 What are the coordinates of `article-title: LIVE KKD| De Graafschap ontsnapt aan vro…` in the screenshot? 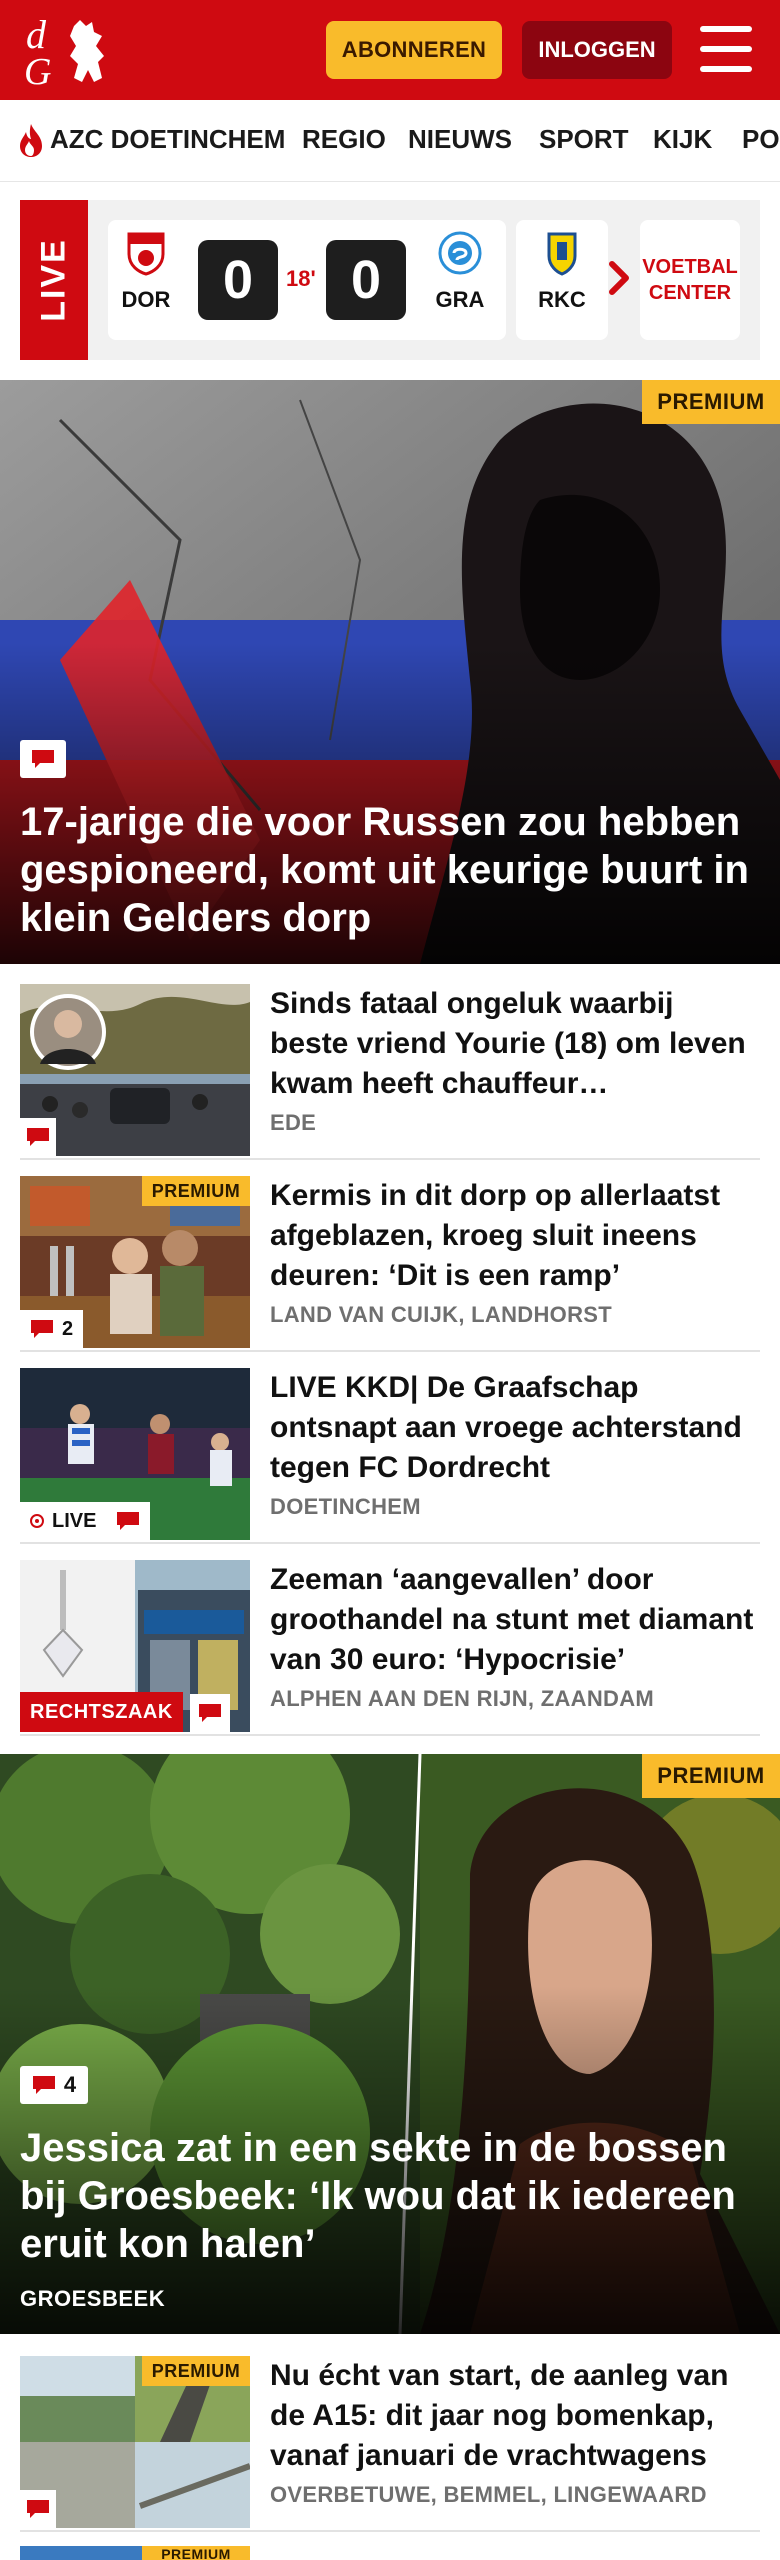 It's located at (515, 1428).